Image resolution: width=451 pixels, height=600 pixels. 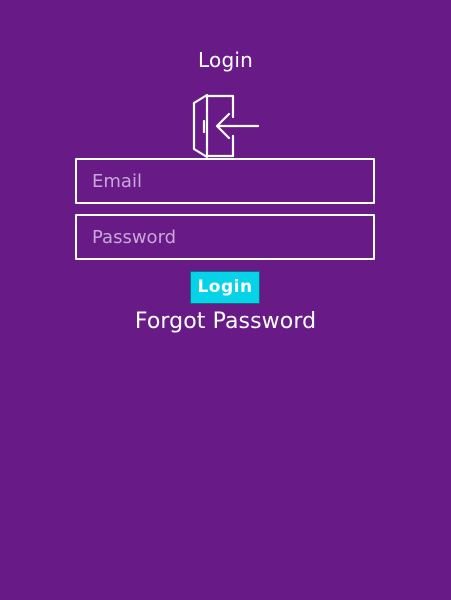 I want to click on email-field, so click(x=225, y=181).